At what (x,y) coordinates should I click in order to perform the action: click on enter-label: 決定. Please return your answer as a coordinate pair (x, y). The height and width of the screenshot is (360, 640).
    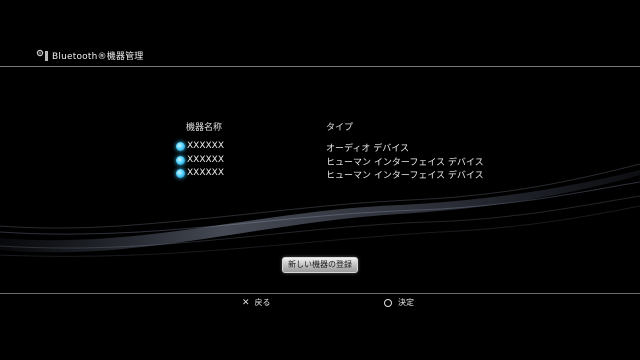
    Looking at the image, I should click on (406, 302).